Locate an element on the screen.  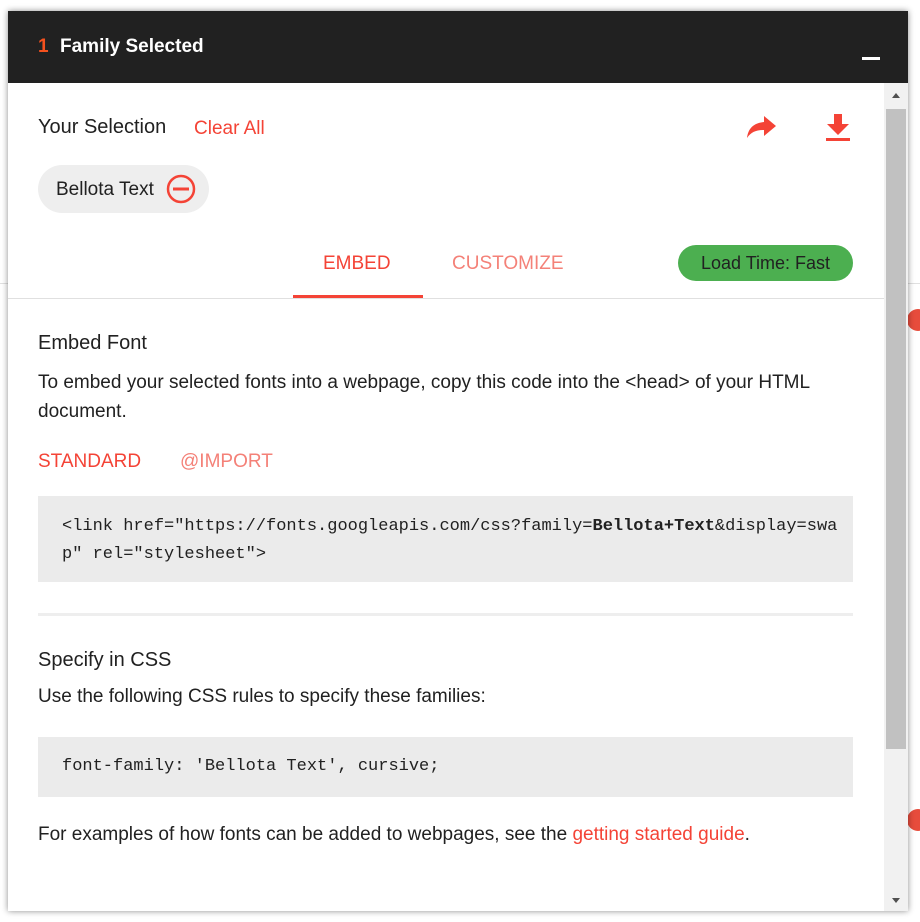
specify-css-heading: Specify in CSS is located at coordinates (105, 660).